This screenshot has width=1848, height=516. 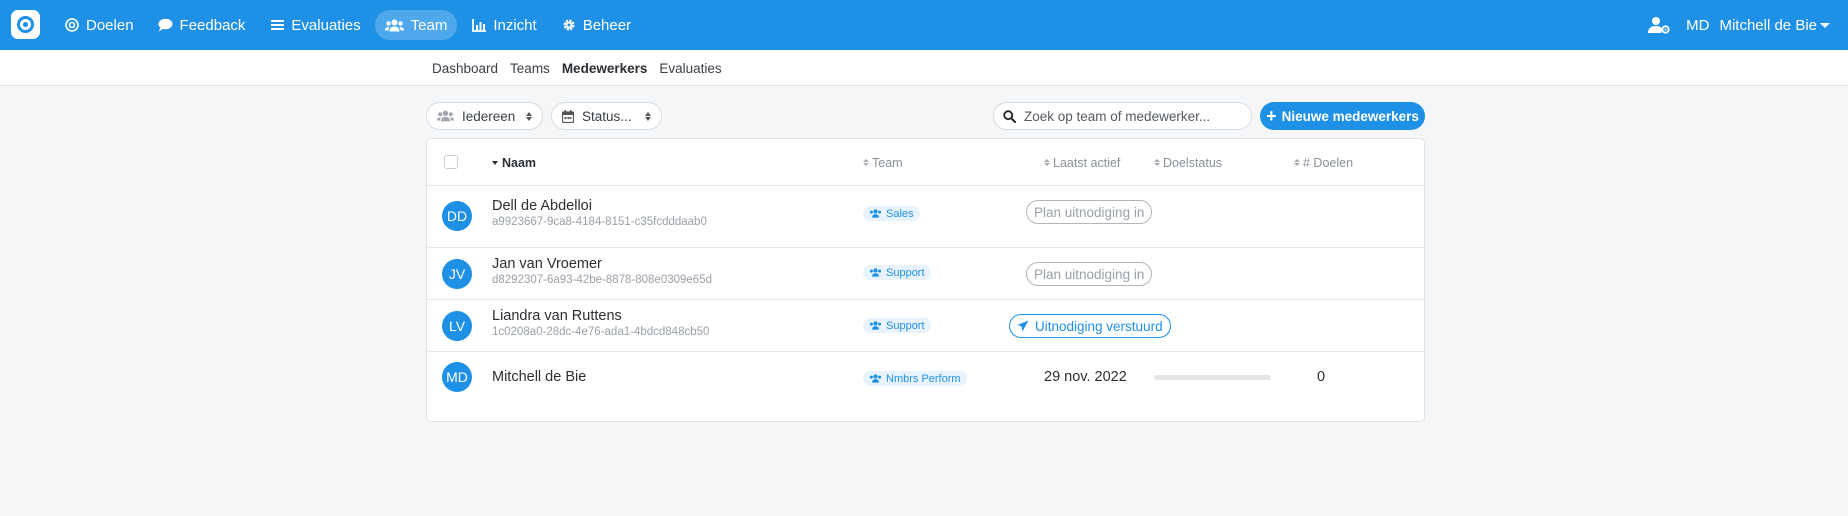 What do you see at coordinates (1085, 377) in the screenshot?
I see `last-active-date: 29 nov. 2022` at bounding box center [1085, 377].